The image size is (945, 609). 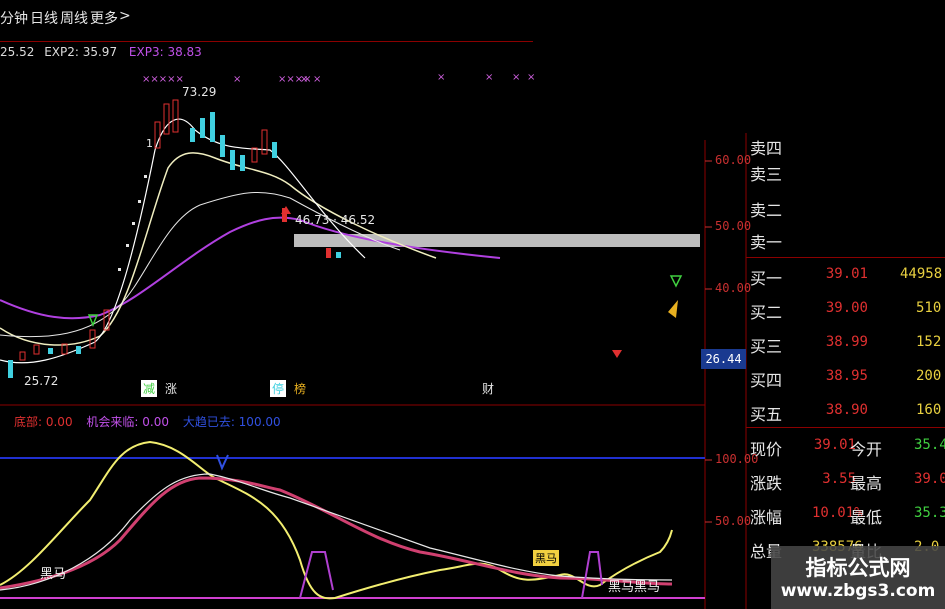 What do you see at coordinates (766, 174) in the screenshot?
I see `sell-label: 卖三` at bounding box center [766, 174].